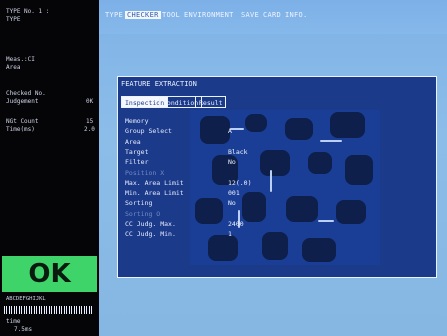 This screenshot has width=447, height=336. What do you see at coordinates (137, 121) in the screenshot?
I see `field-label: Memory` at bounding box center [137, 121].